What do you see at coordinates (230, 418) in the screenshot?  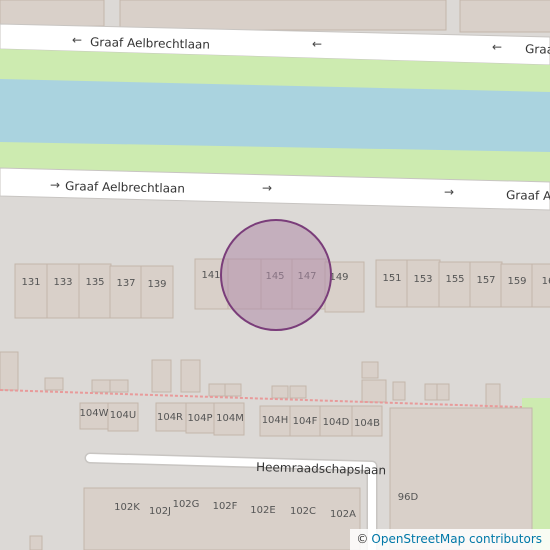 I see `house-number: 104M` at bounding box center [230, 418].